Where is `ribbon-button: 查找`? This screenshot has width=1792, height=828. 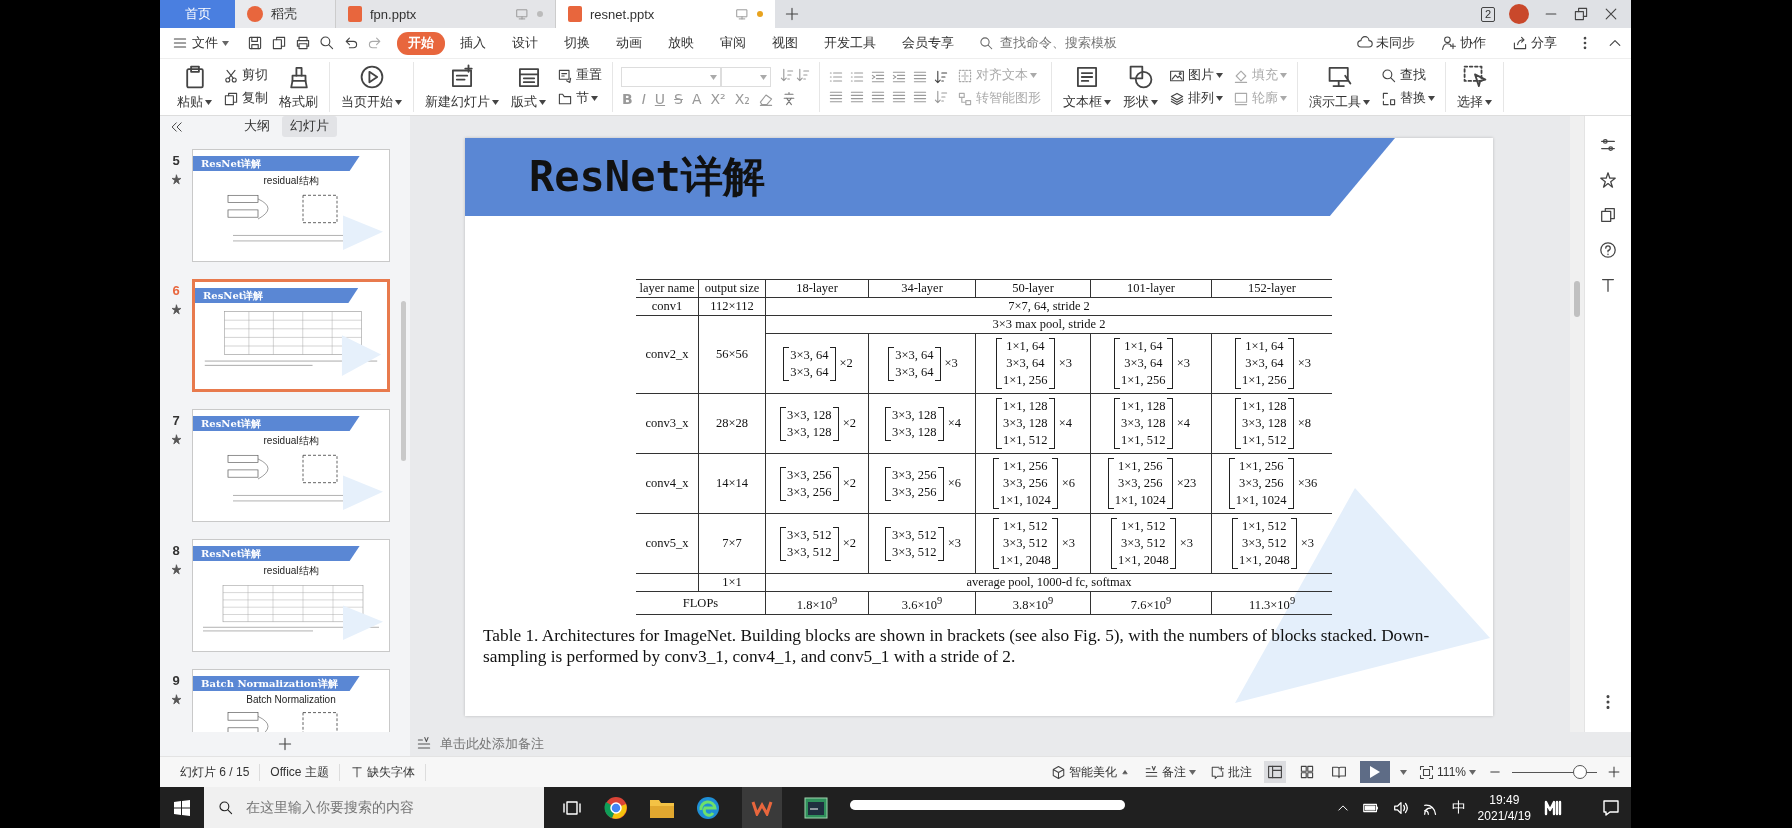
ribbon-button: 查找 is located at coordinates (1408, 75).